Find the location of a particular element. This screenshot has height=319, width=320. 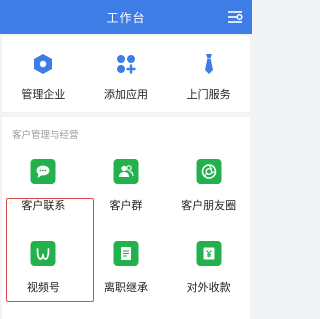

group-icon is located at coordinates (126, 171).